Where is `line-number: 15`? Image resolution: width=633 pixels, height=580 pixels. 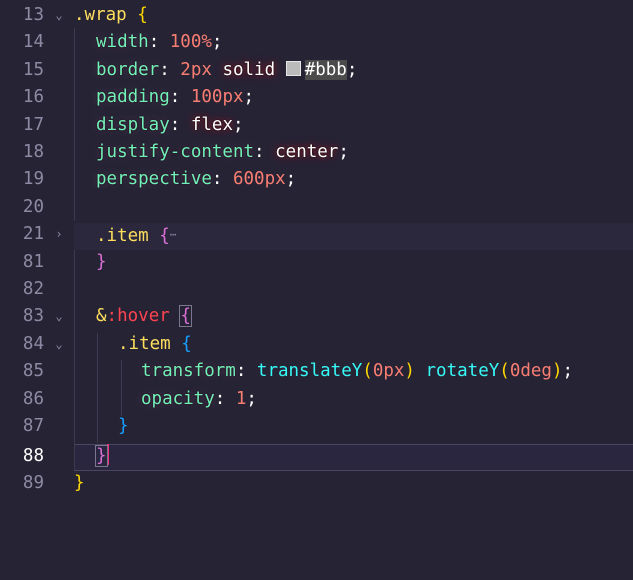
line-number: 15 is located at coordinates (33, 69).